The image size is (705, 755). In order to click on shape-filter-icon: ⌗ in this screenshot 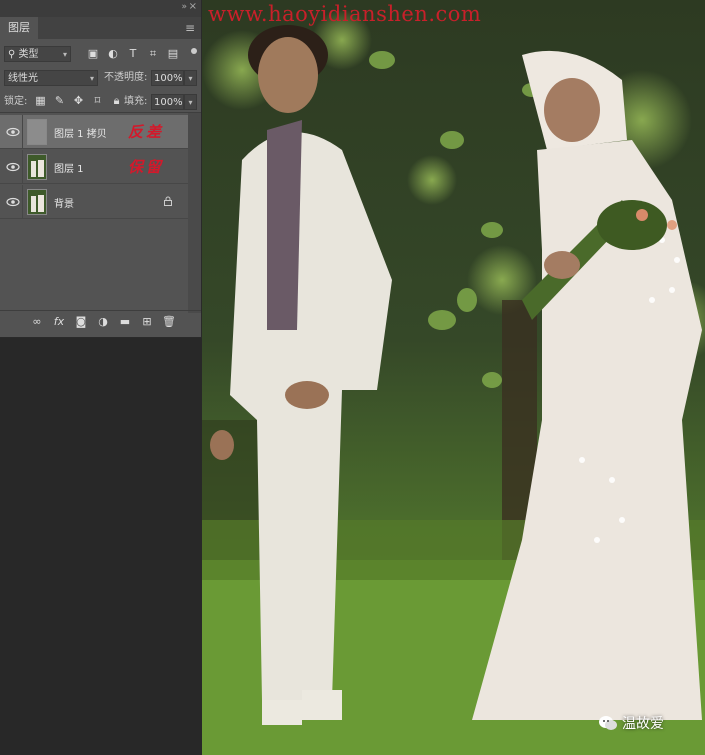, I will do `click(153, 54)`.